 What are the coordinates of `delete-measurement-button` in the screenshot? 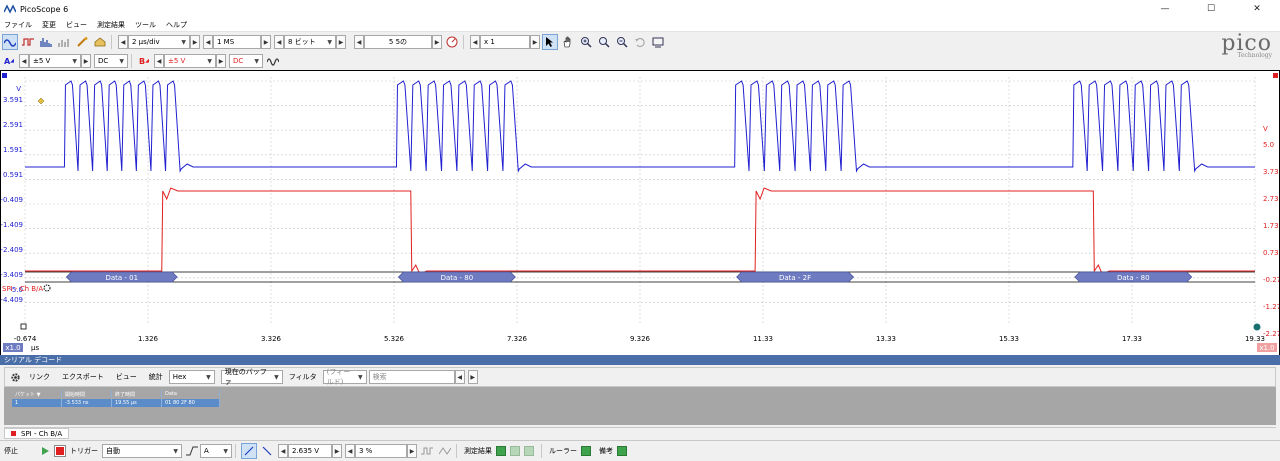 It's located at (529, 451).